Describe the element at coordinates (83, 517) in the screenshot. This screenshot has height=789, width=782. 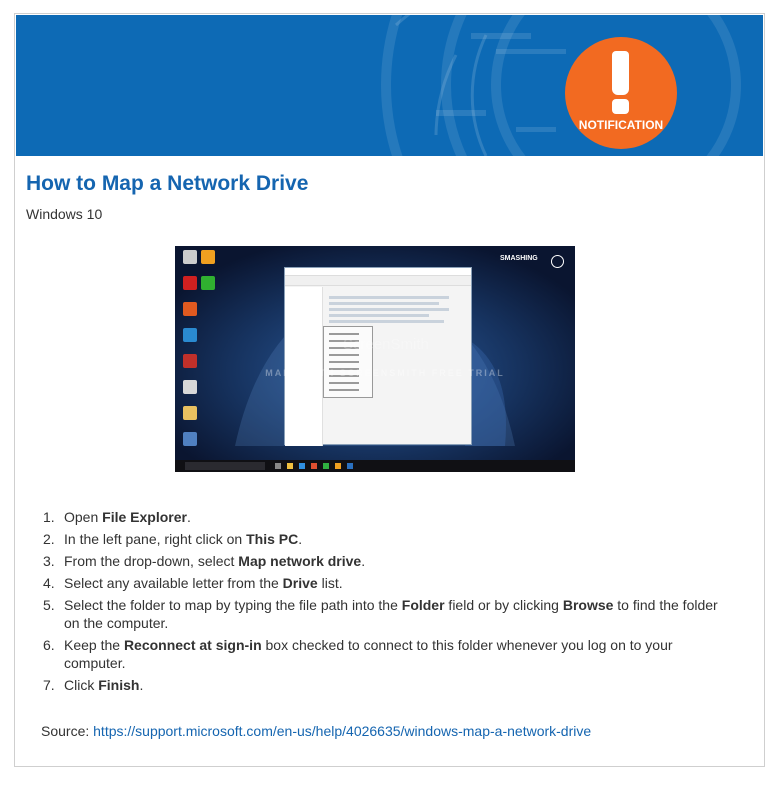
I see `step-text: Open` at that location.